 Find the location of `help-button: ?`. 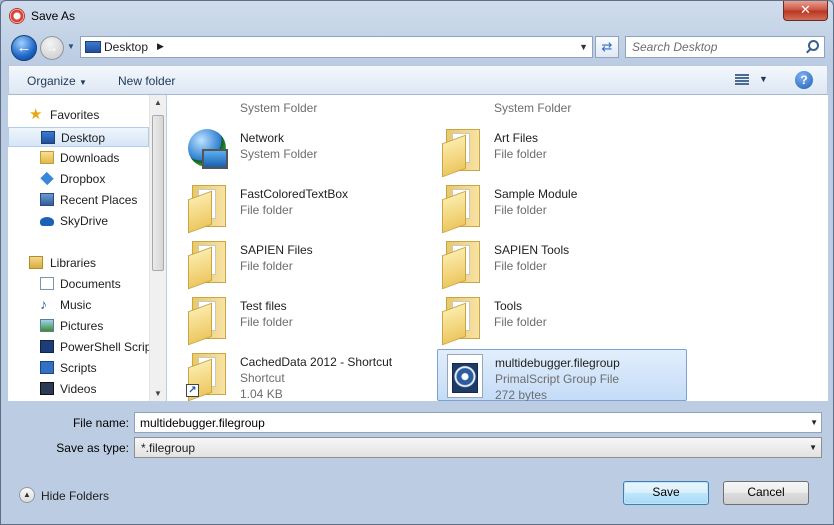

help-button: ? is located at coordinates (804, 80).